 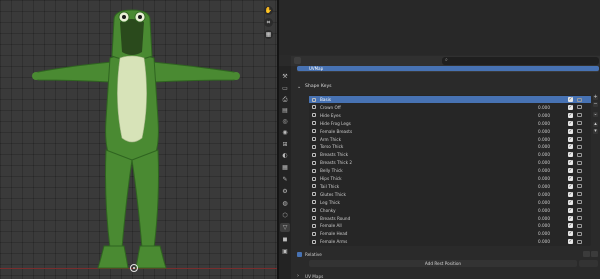 What do you see at coordinates (335, 218) in the screenshot?
I see `shape-key-name: Breasts Round` at bounding box center [335, 218].